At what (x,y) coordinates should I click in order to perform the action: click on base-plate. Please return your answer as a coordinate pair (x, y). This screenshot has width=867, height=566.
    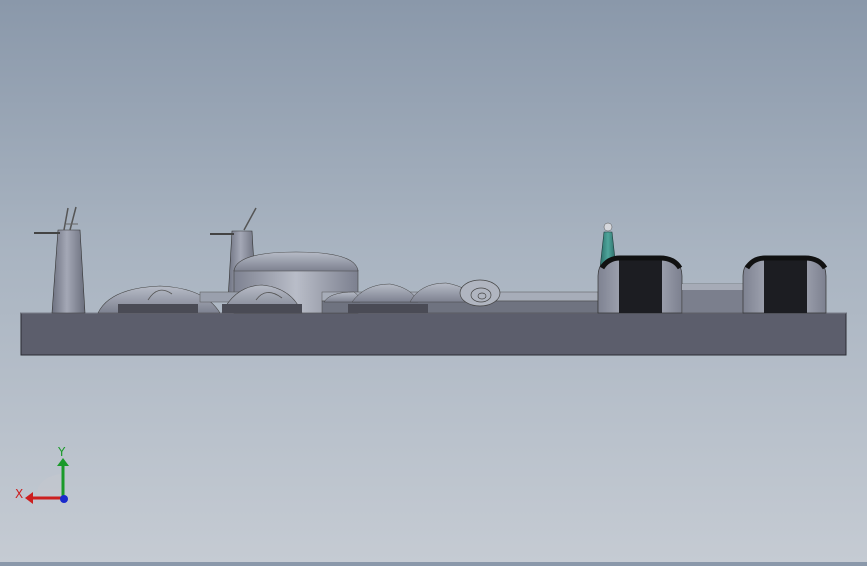
    Looking at the image, I should click on (433, 334).